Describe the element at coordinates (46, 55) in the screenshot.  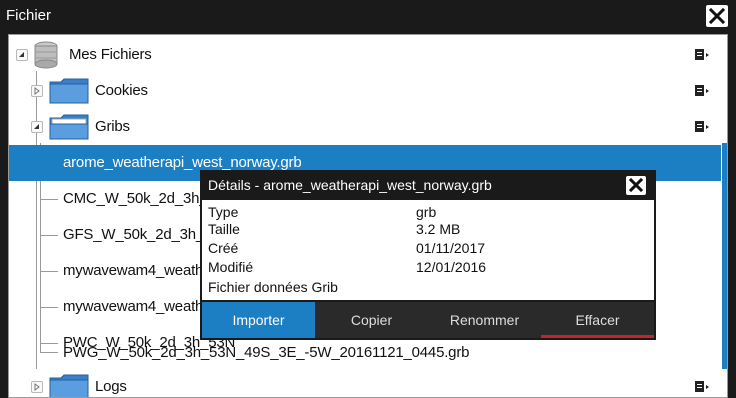
I see `storage-icon` at that location.